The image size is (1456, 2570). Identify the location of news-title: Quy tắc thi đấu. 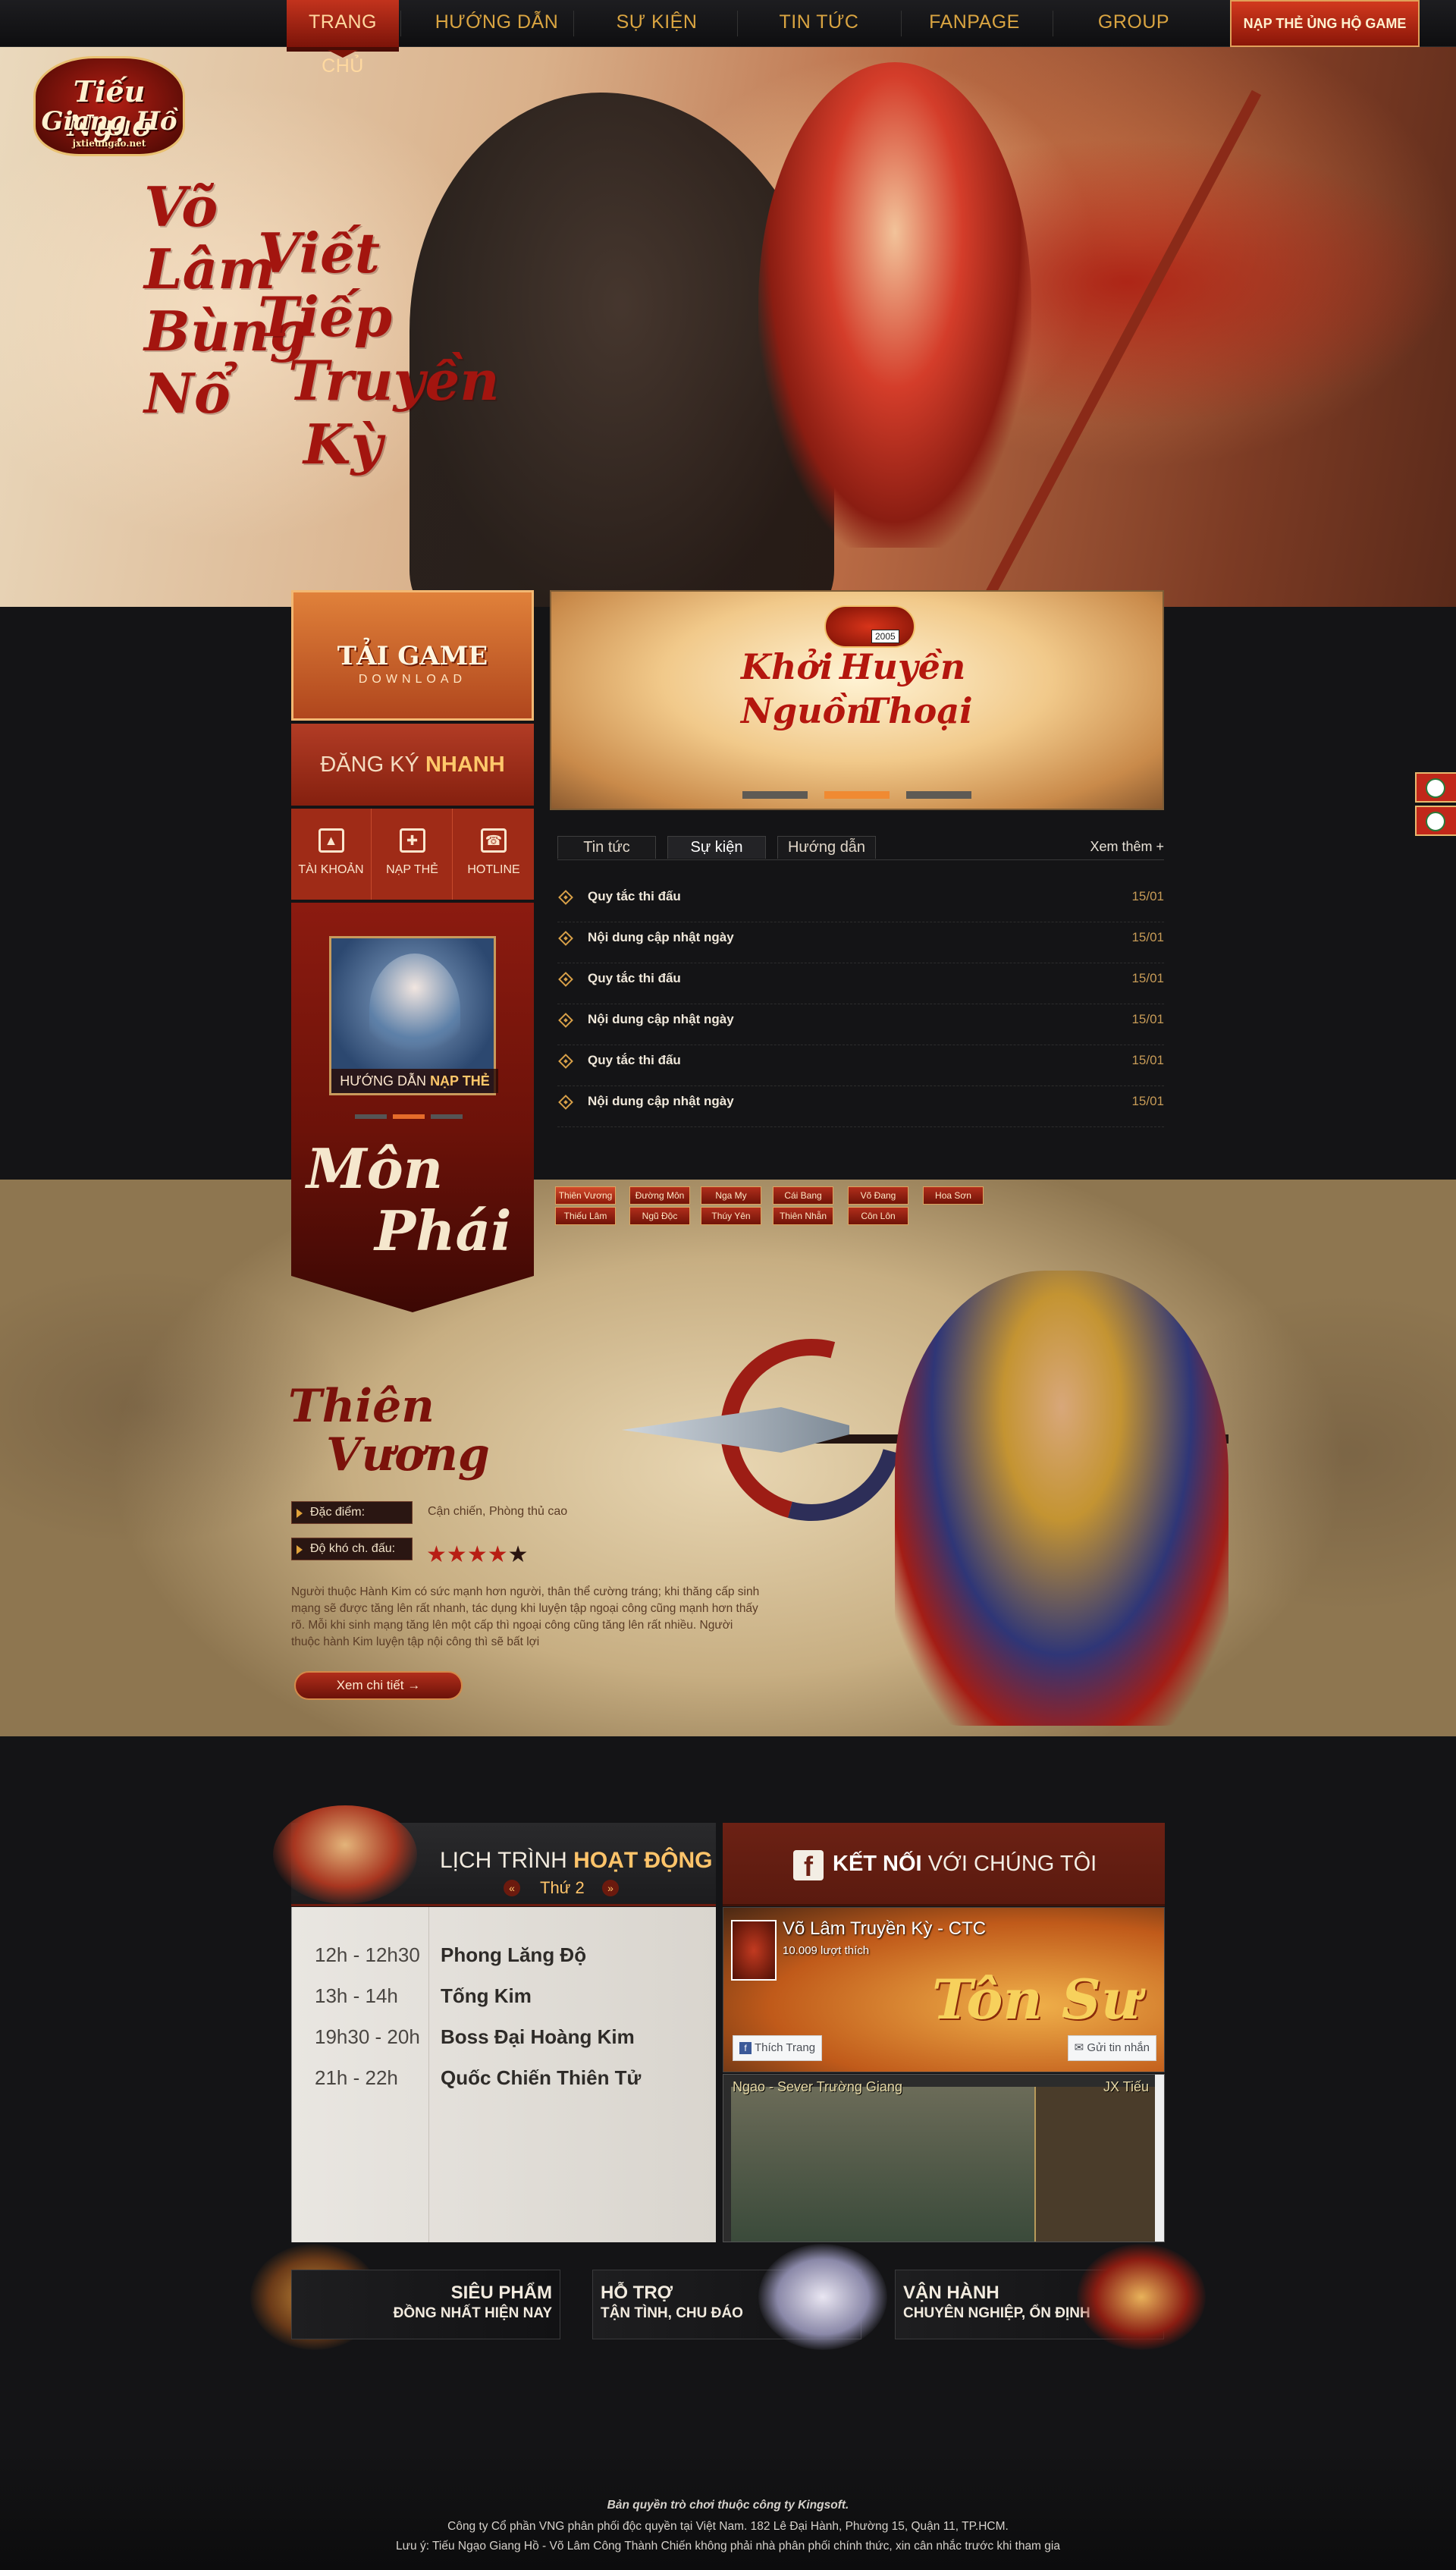
(634, 978).